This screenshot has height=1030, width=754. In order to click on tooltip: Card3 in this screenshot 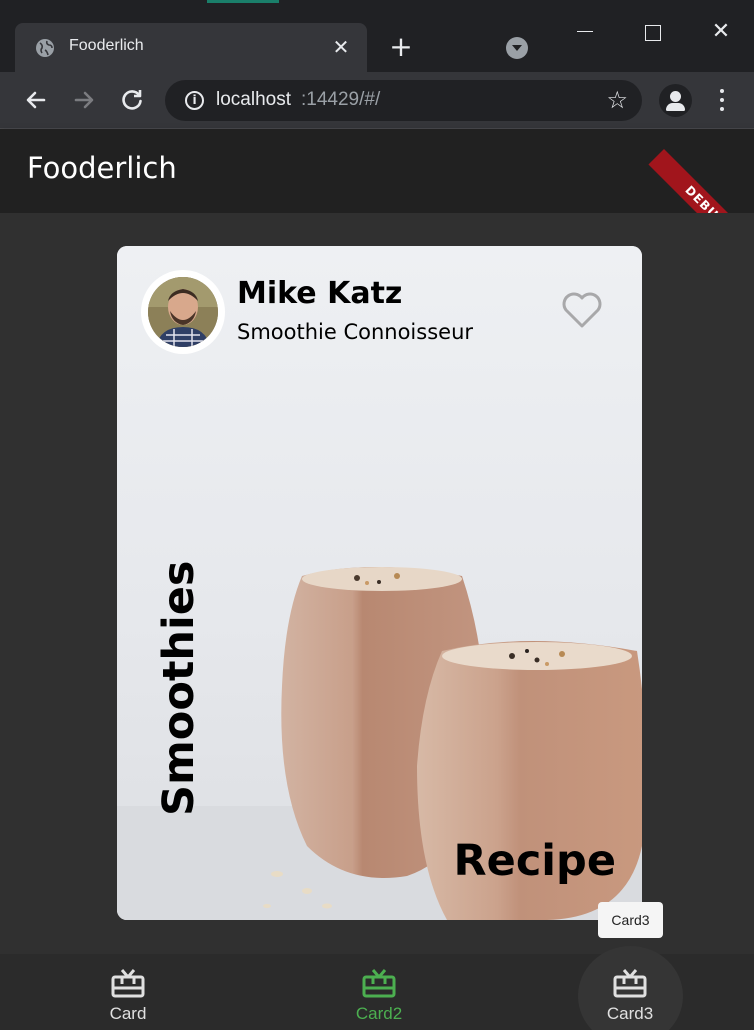, I will do `click(630, 920)`.